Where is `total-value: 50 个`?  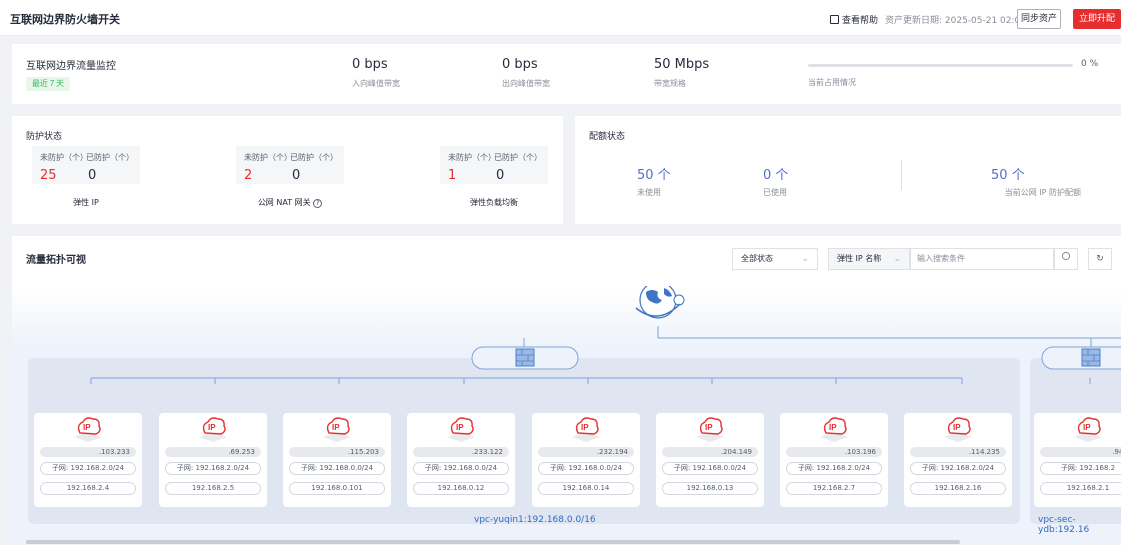 total-value: 50 个 is located at coordinates (1008, 175).